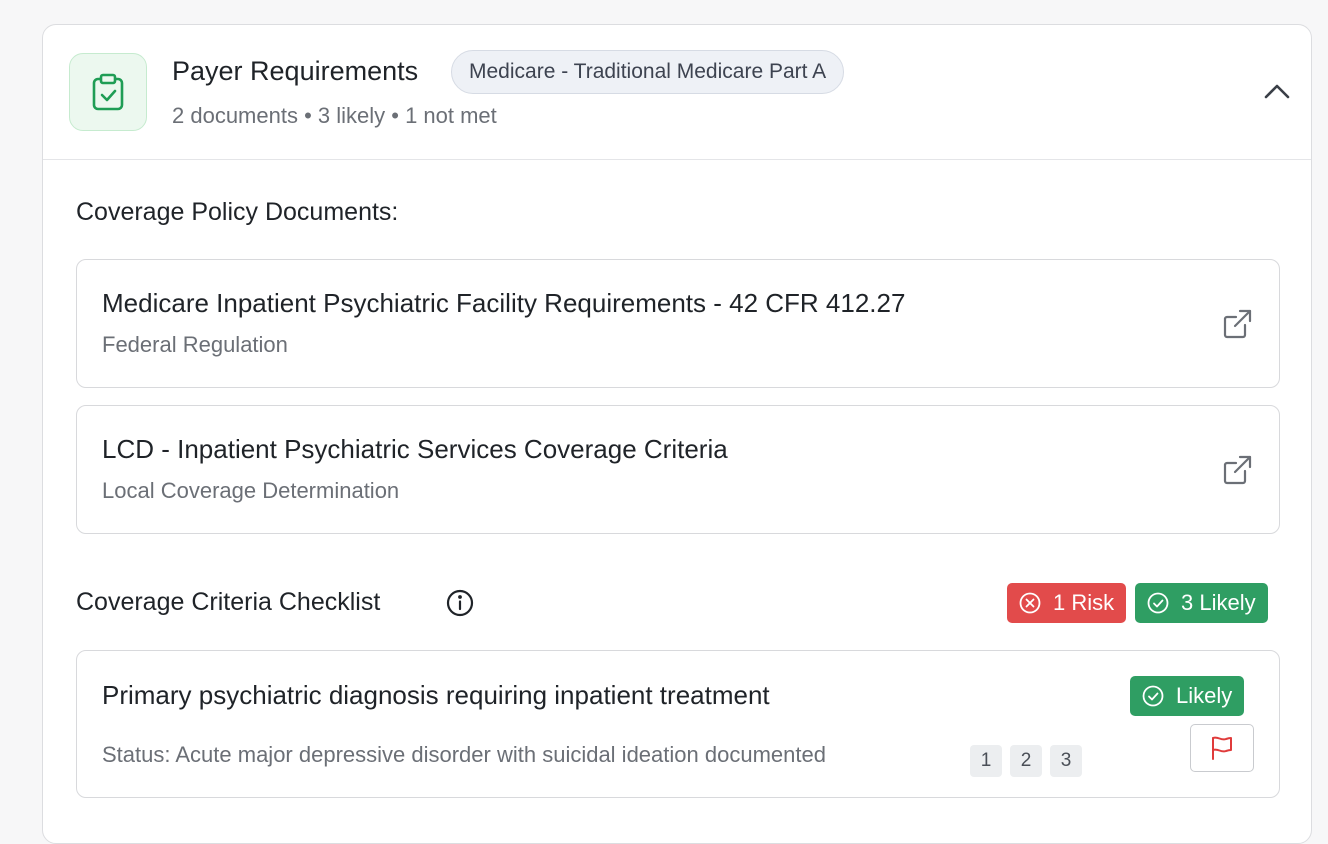  Describe the element at coordinates (237, 212) in the screenshot. I see `policy-documents-heading: Coverage Policy Documents:` at that location.